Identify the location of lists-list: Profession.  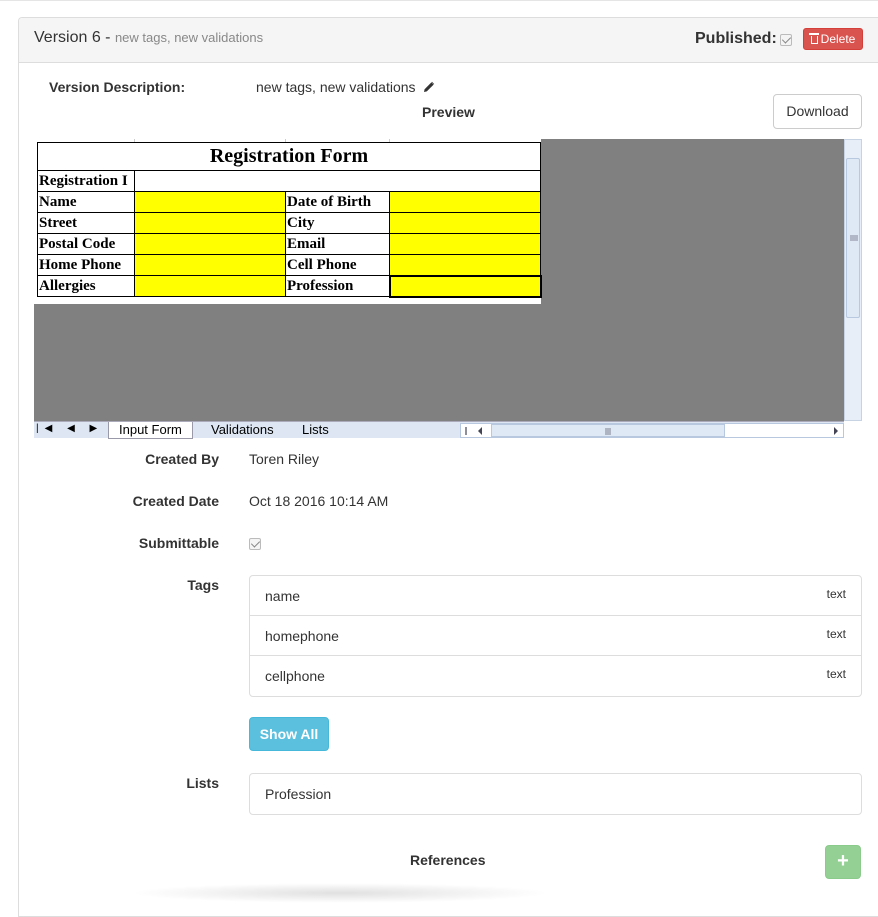
(555, 794).